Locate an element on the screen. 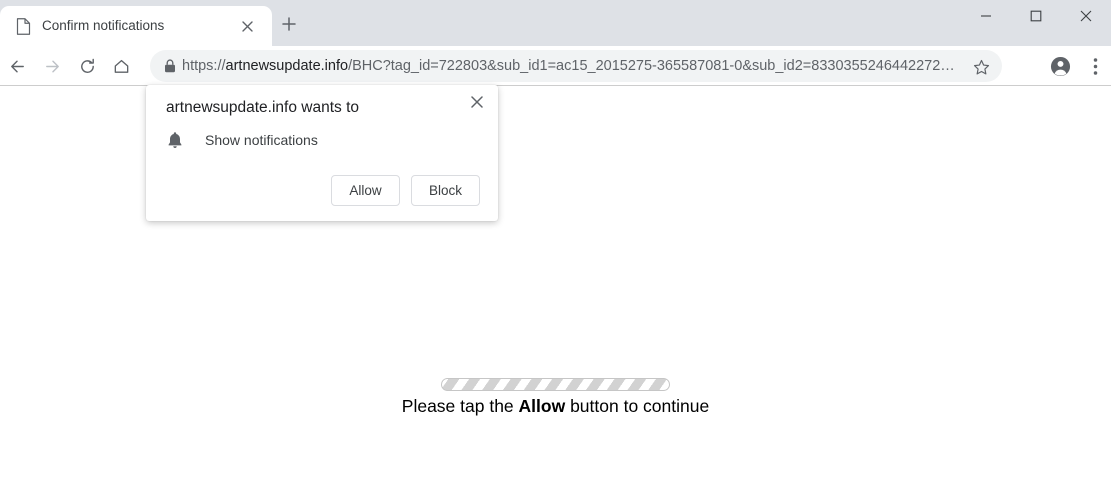 Image resolution: width=1111 pixels, height=502 pixels. permission-label: Show notifications is located at coordinates (261, 140).